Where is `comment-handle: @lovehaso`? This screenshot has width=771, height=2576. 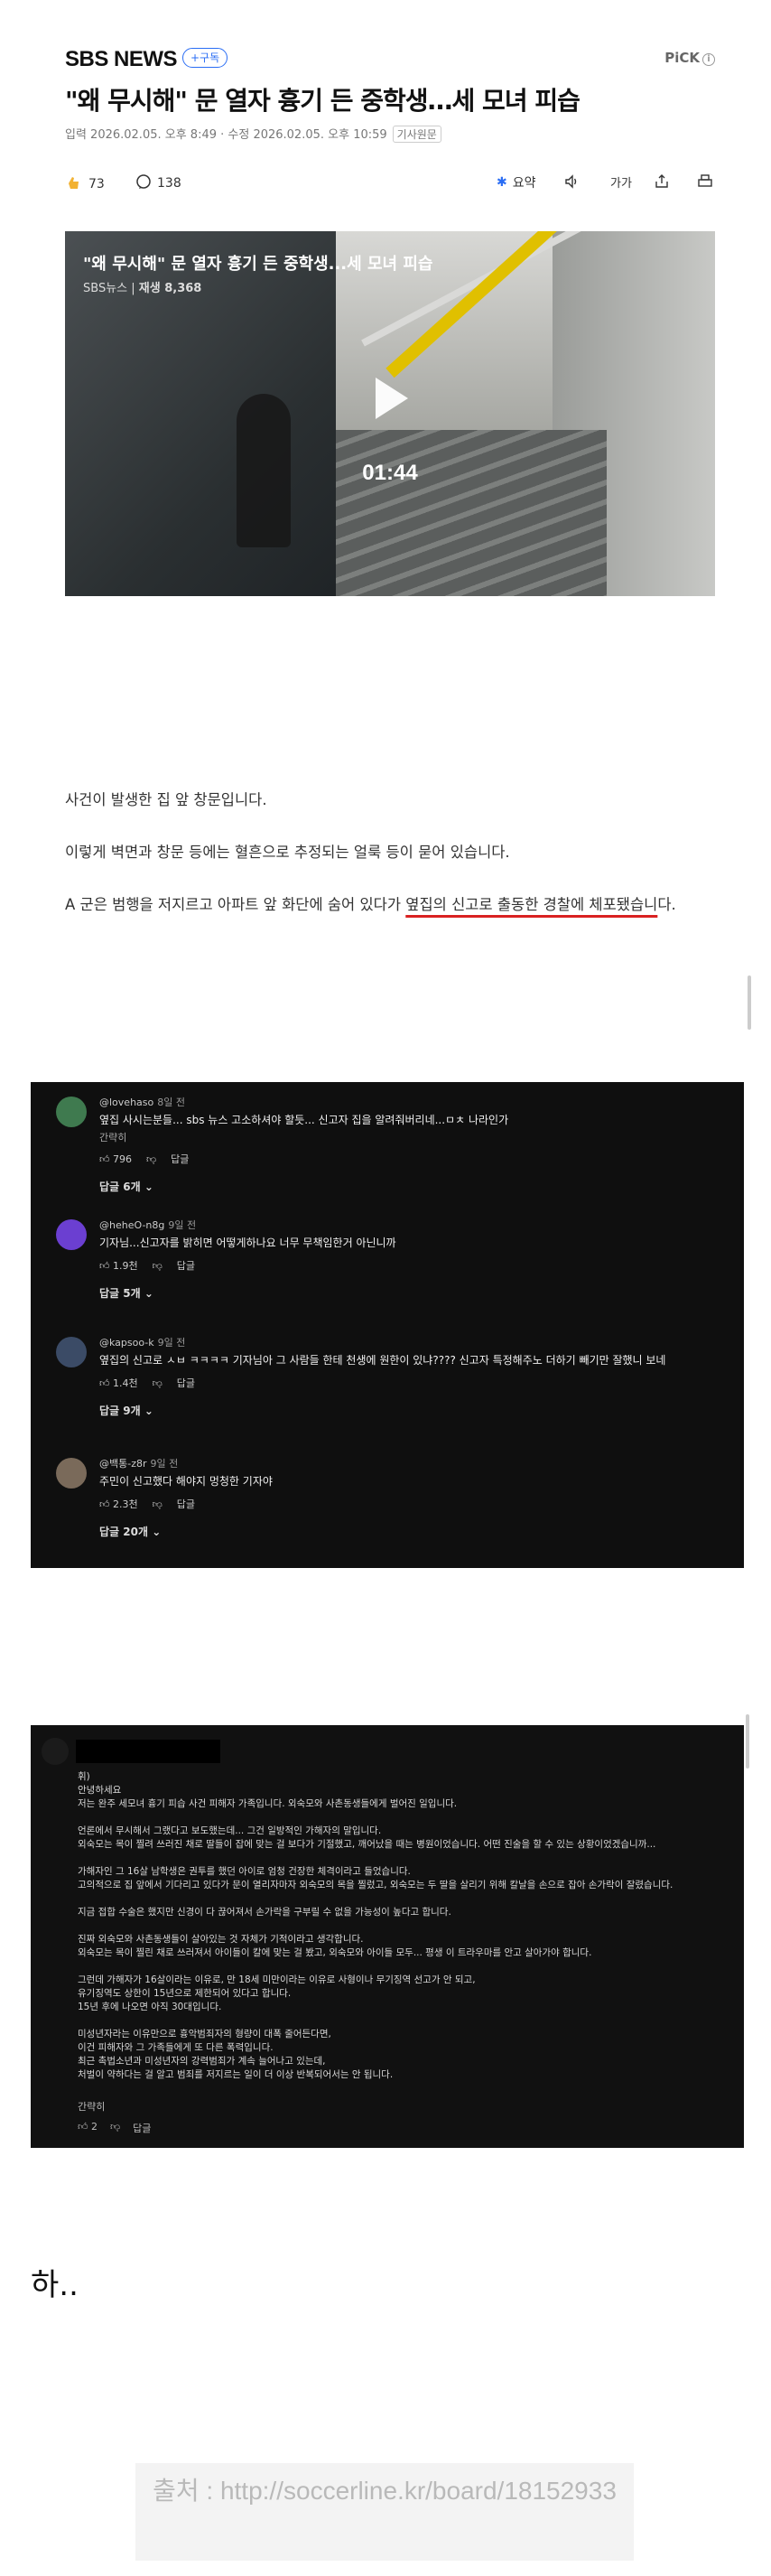 comment-handle: @lovehaso is located at coordinates (126, 1102).